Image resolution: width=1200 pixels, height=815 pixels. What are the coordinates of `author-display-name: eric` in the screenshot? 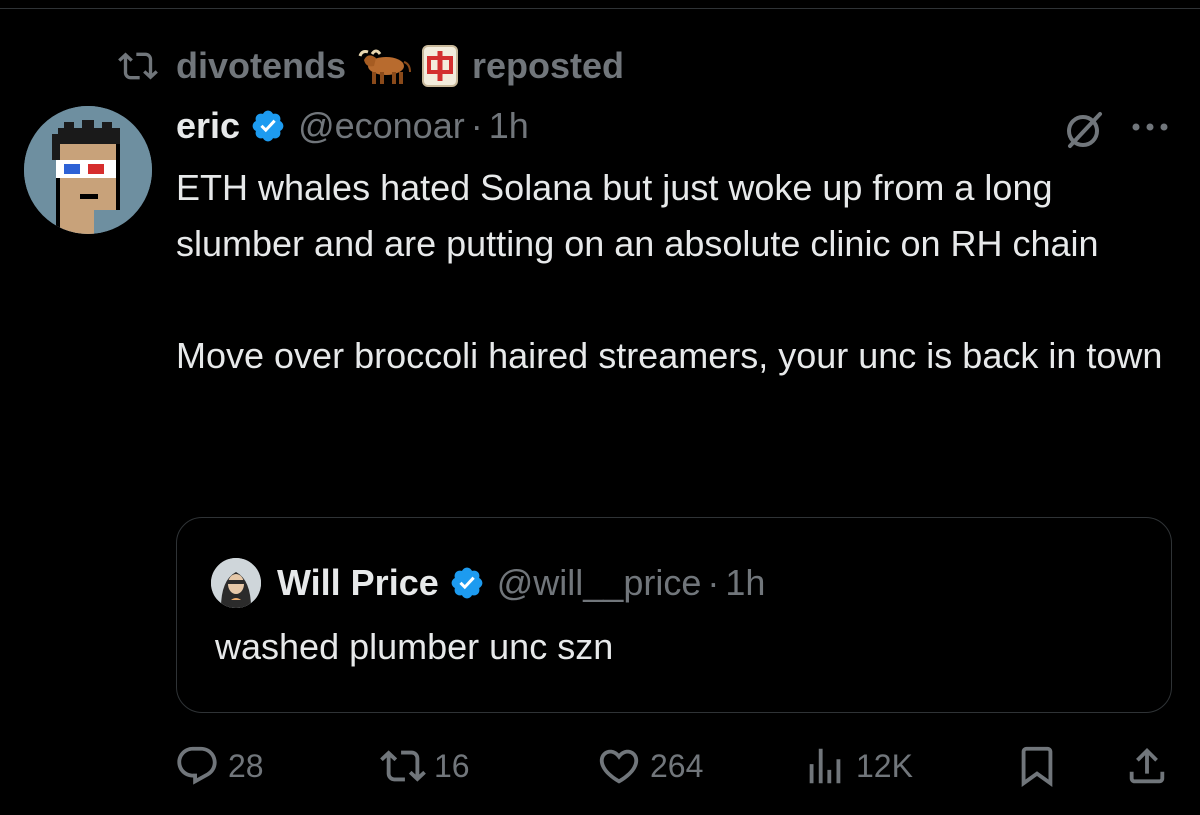 It's located at (208, 126).